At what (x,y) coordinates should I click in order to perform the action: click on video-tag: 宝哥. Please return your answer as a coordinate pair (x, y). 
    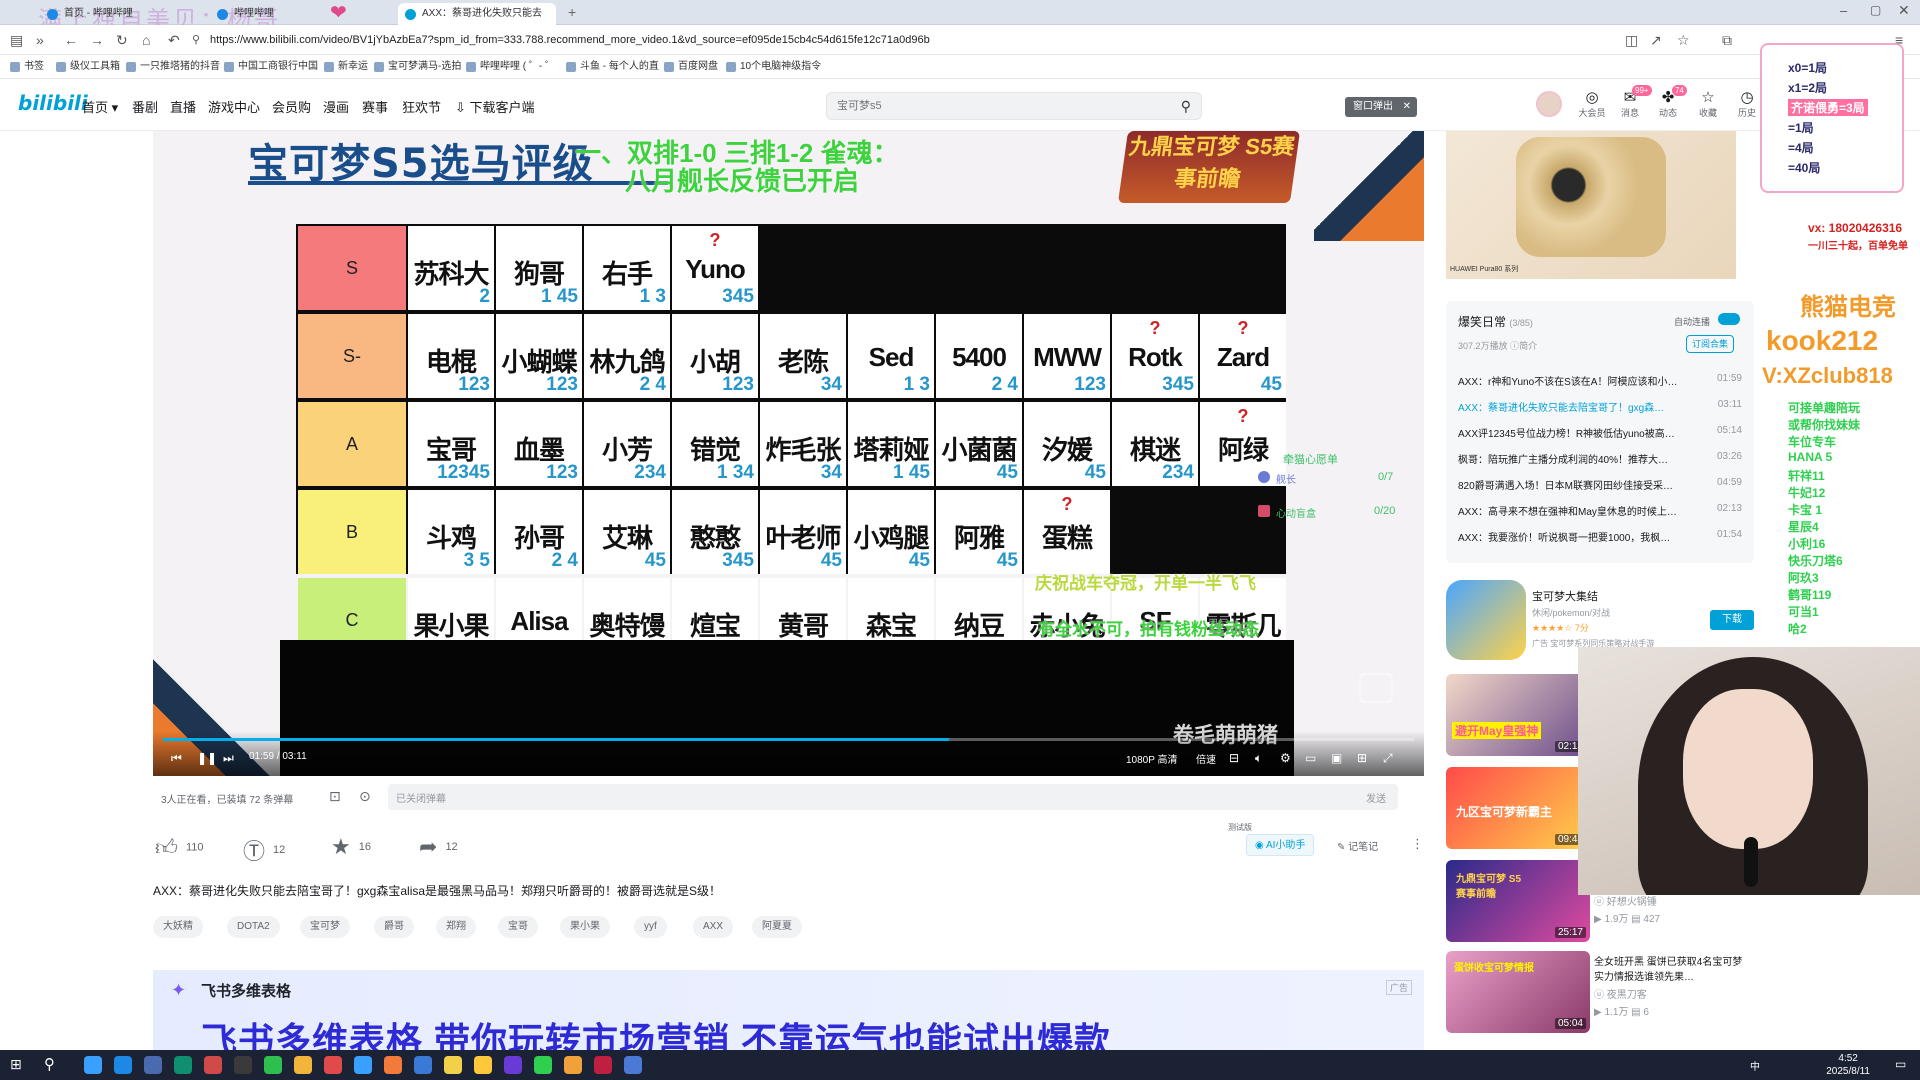
    Looking at the image, I should click on (518, 927).